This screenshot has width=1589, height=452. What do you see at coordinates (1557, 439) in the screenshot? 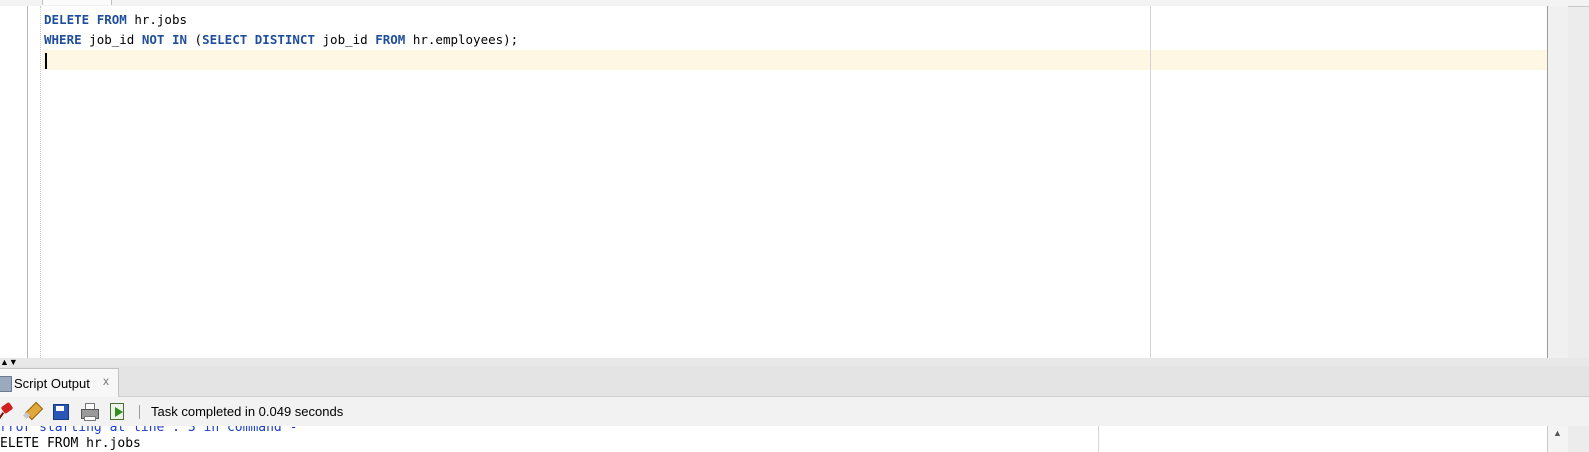
I see `output-scrollbar: ▲` at bounding box center [1557, 439].